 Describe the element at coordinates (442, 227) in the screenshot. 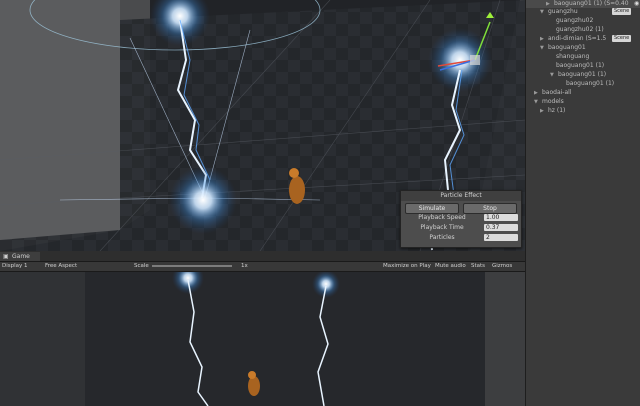

I see `playback-time-label: Playback Time` at that location.